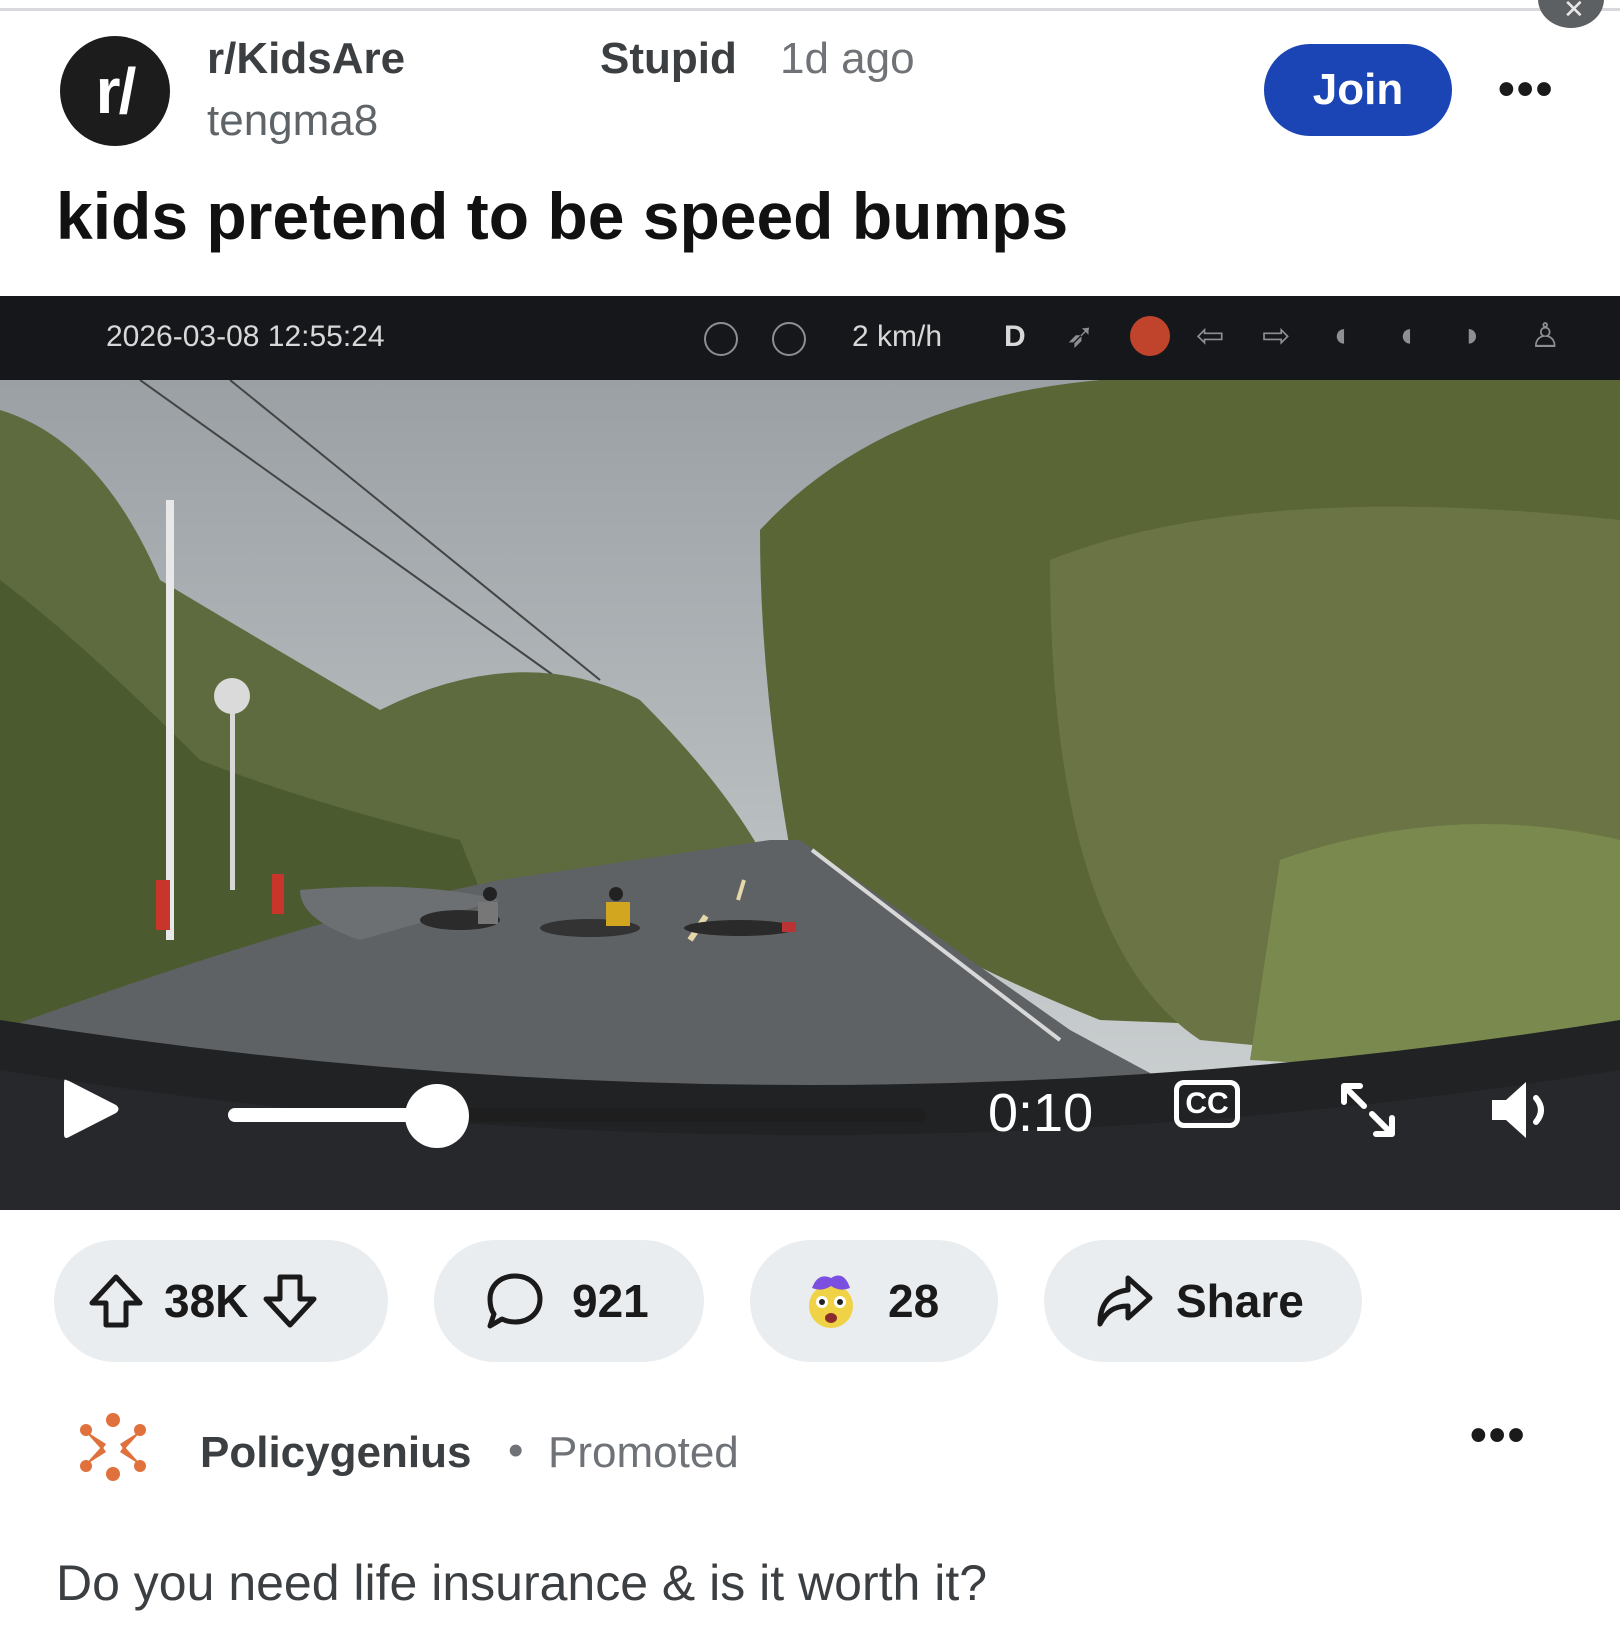 The height and width of the screenshot is (1652, 1620). Describe the element at coordinates (1358, 90) in the screenshot. I see `join-button: Join` at that location.